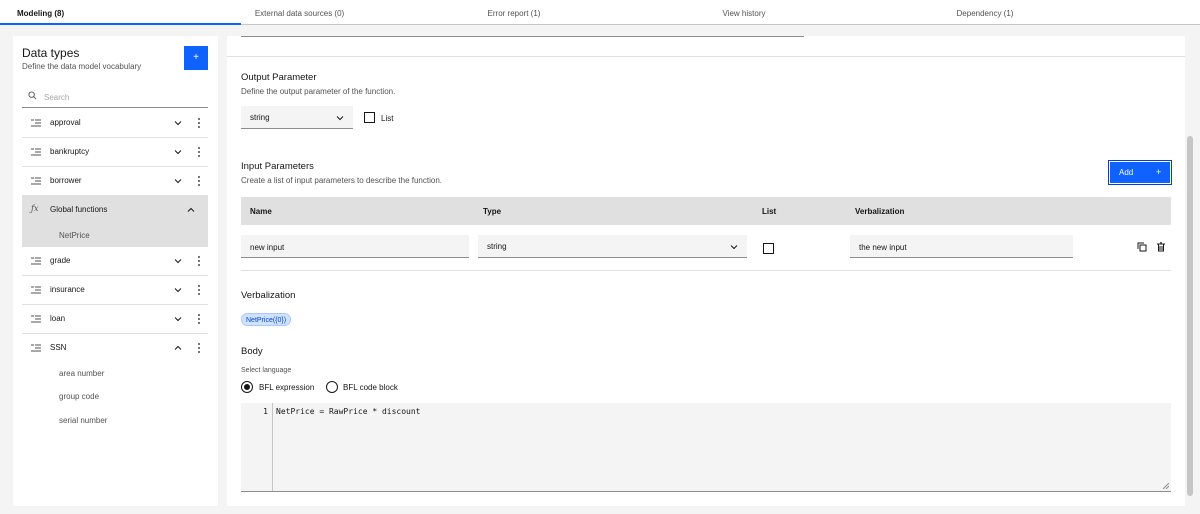 This screenshot has height=514, width=1200. Describe the element at coordinates (58, 347) in the screenshot. I see `sidebar-item-label: SSN` at that location.